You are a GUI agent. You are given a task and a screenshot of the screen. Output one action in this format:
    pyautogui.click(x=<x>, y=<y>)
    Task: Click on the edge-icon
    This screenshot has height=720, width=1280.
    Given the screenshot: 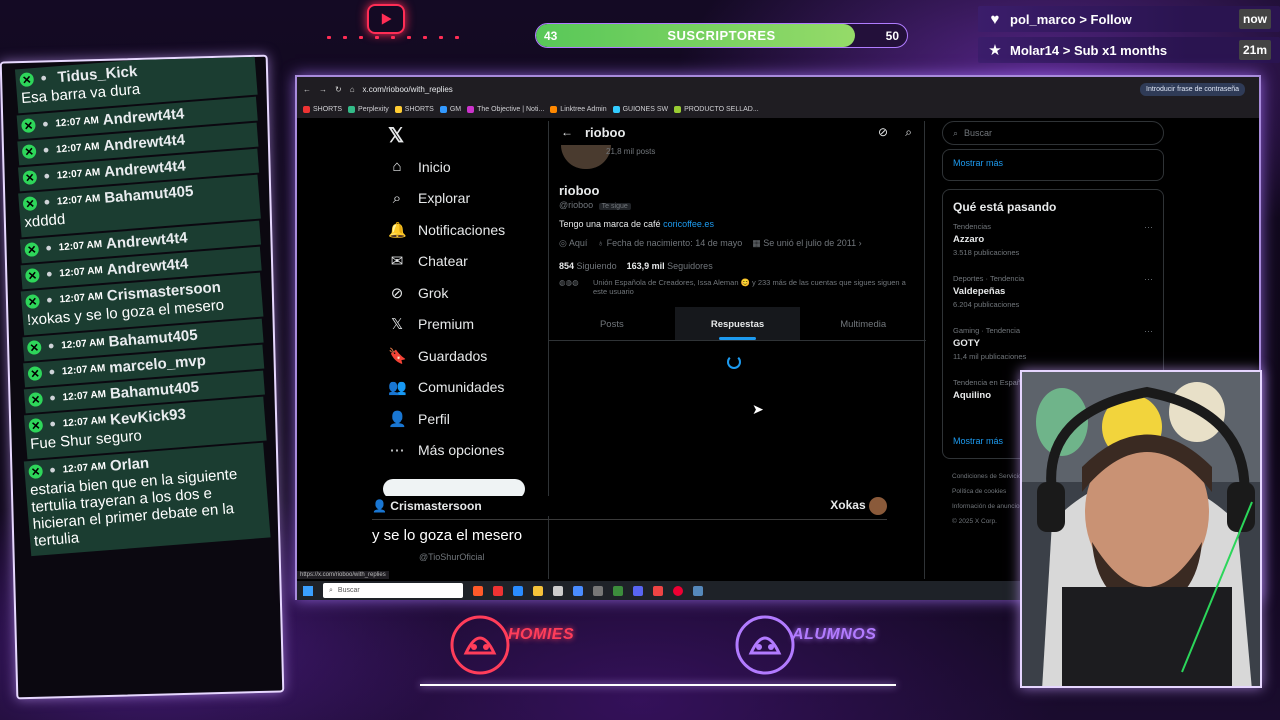 What is the action you would take?
    pyautogui.click(x=518, y=590)
    